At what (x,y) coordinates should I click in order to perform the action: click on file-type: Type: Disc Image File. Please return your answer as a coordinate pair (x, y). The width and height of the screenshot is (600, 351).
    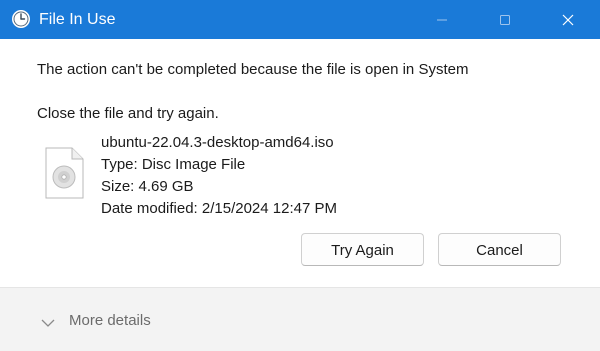
    Looking at the image, I should click on (173, 164).